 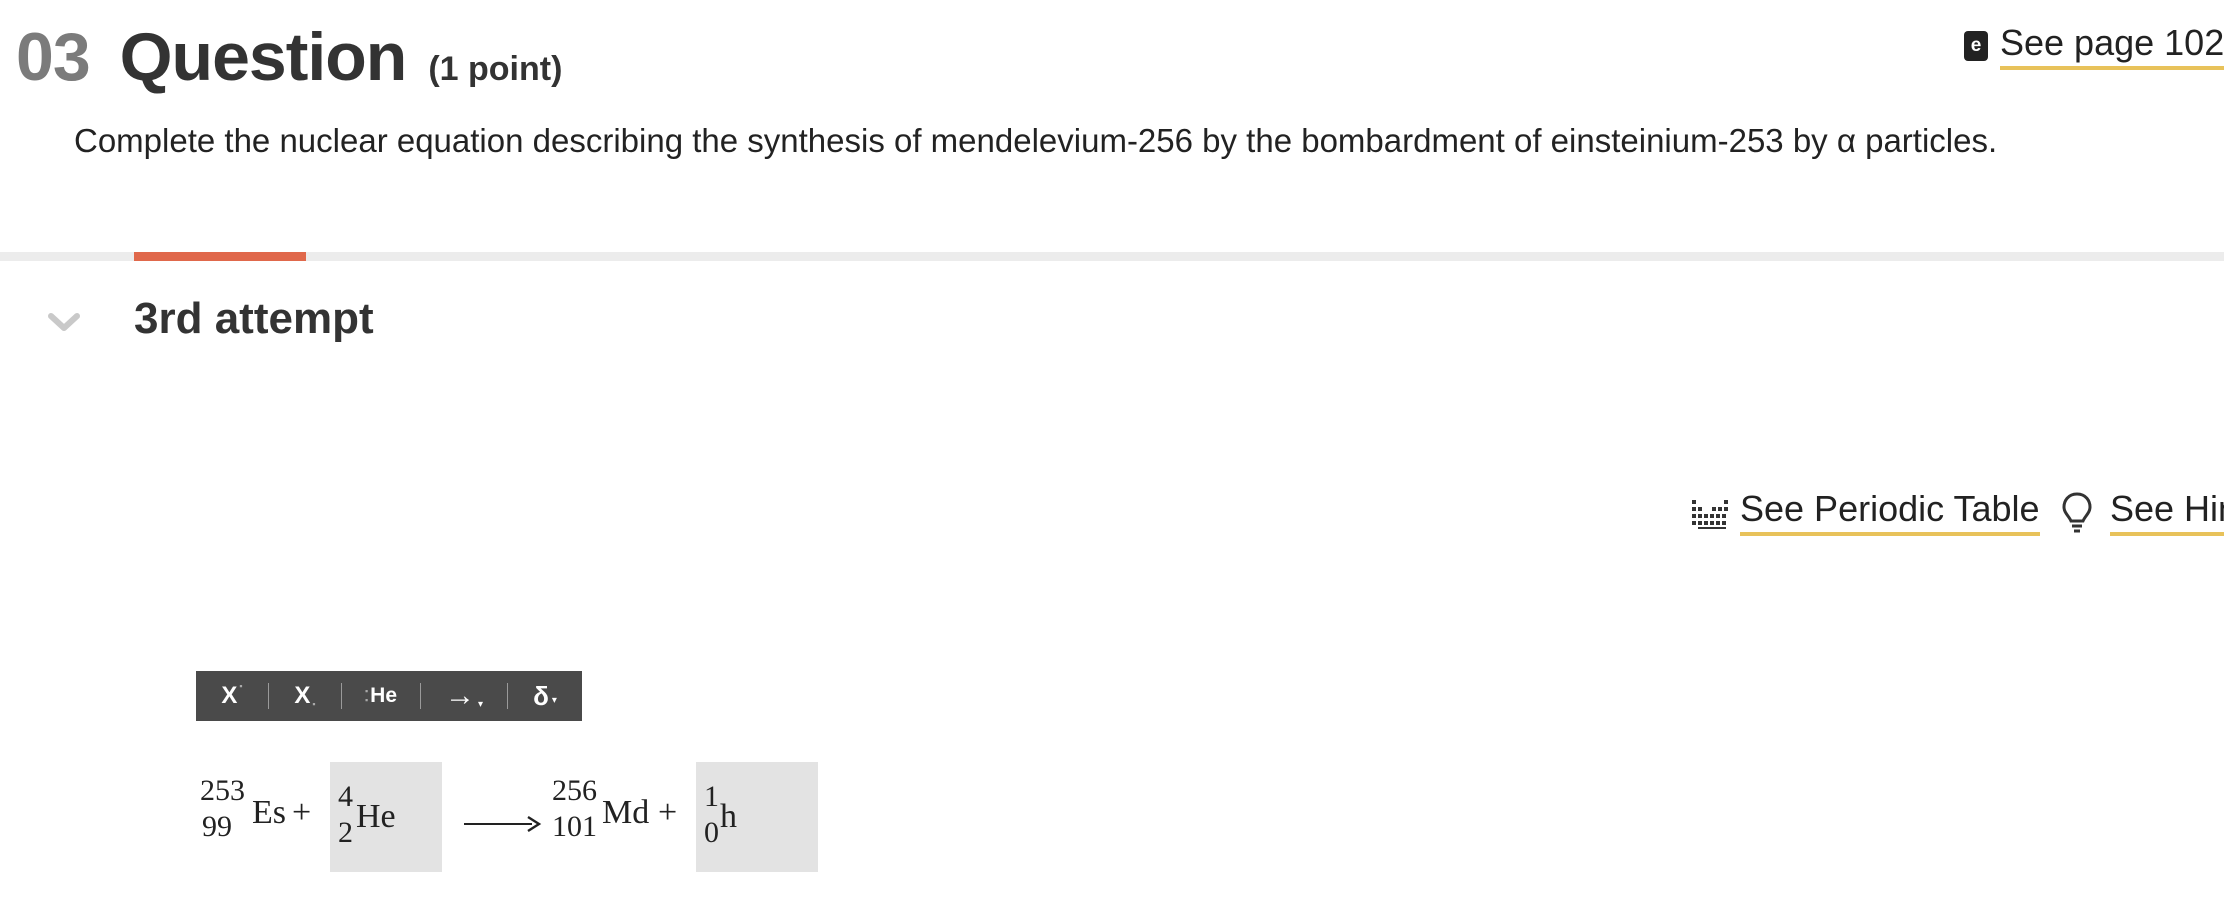 What do you see at coordinates (384, 695) in the screenshot?
I see `nuclide-template-glyph: He` at bounding box center [384, 695].